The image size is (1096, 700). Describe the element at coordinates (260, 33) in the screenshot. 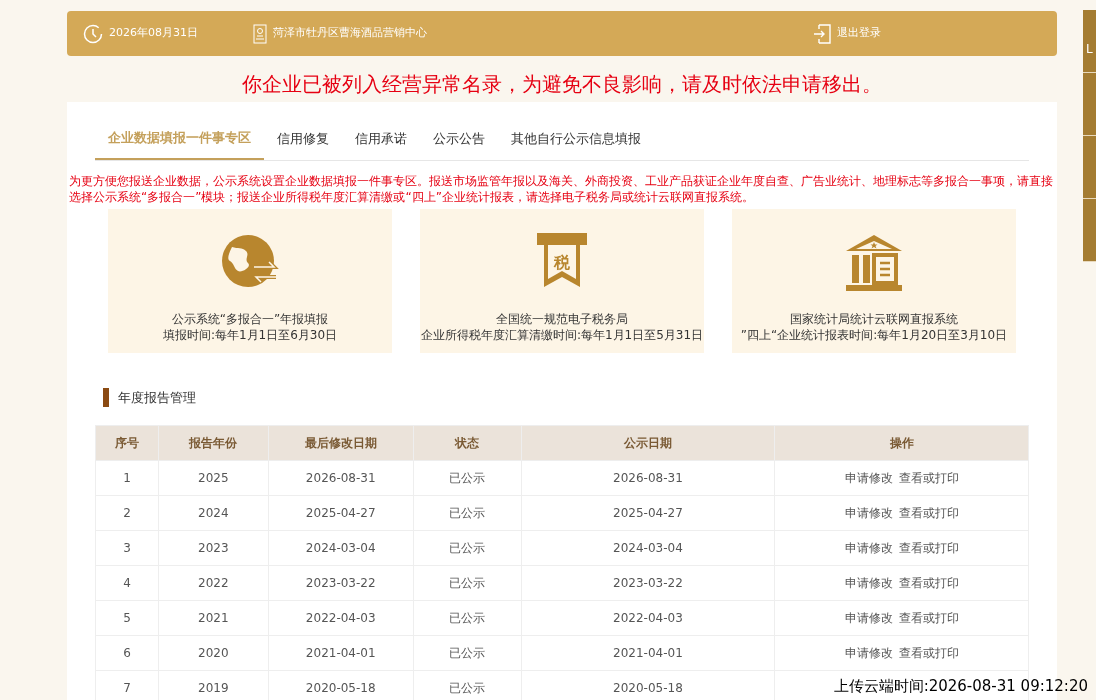

I see `person-badge-icon` at that location.